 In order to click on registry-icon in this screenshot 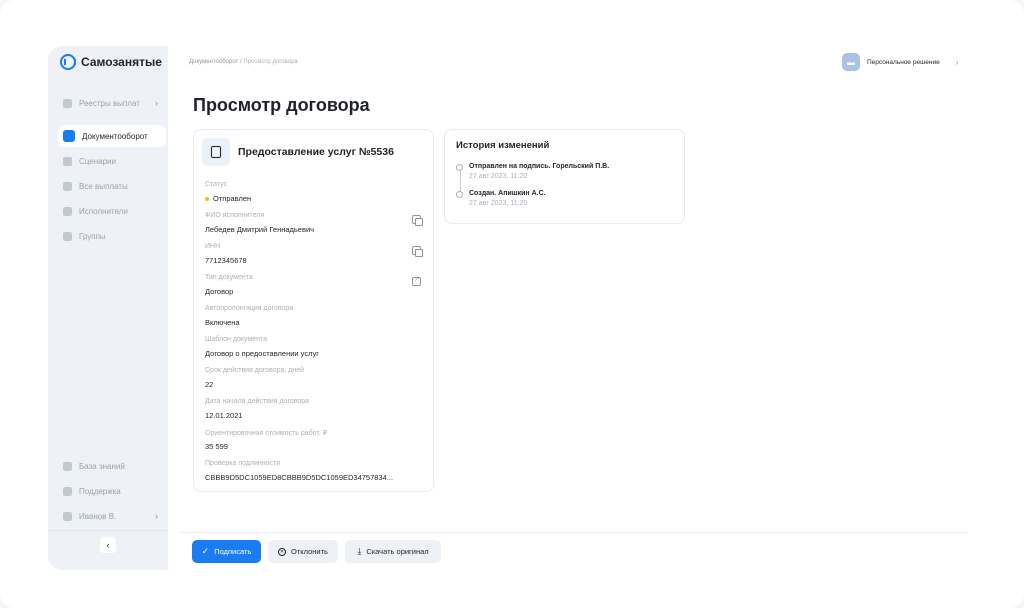, I will do `click(67, 103)`.